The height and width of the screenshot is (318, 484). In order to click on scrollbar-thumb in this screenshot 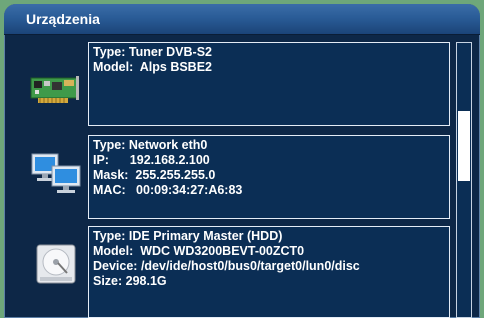, I will do `click(464, 146)`.